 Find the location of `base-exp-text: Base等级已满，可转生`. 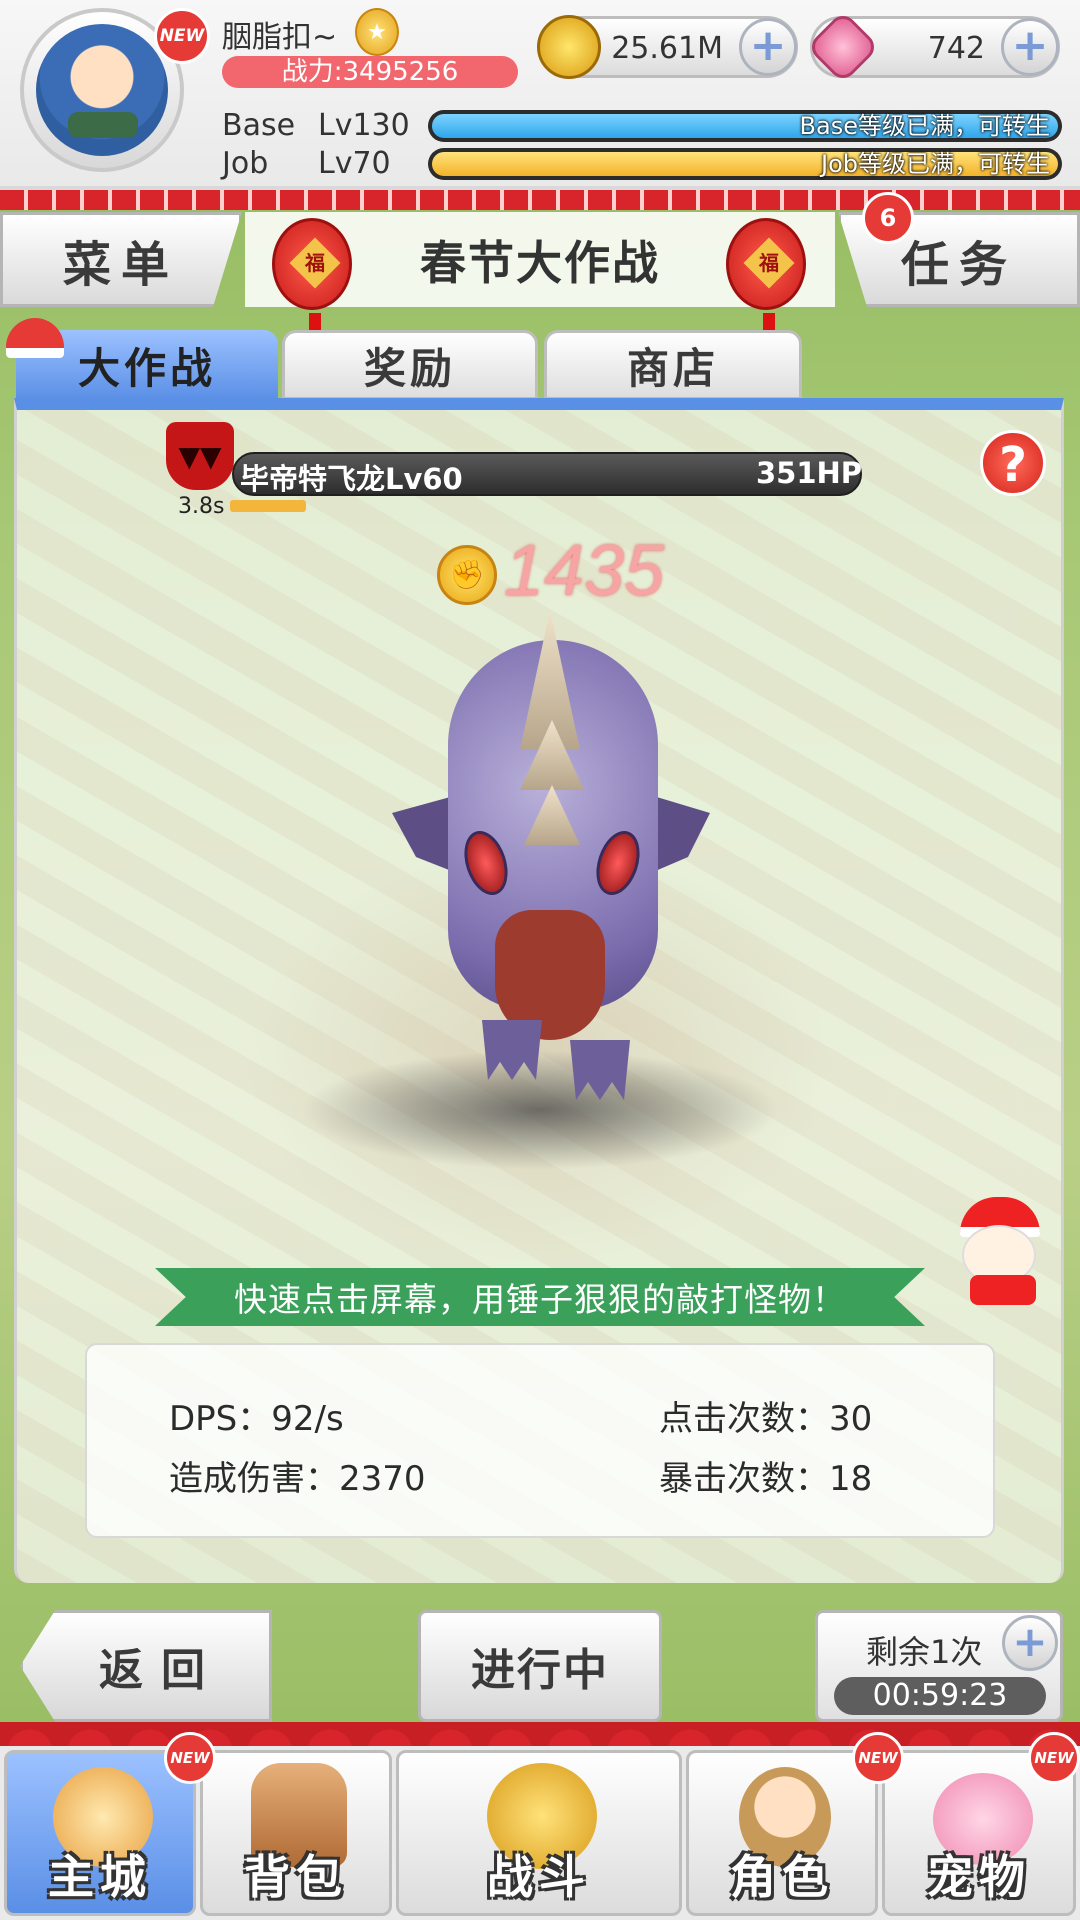

base-exp-text: Base等级已满，可转生 is located at coordinates (745, 126).